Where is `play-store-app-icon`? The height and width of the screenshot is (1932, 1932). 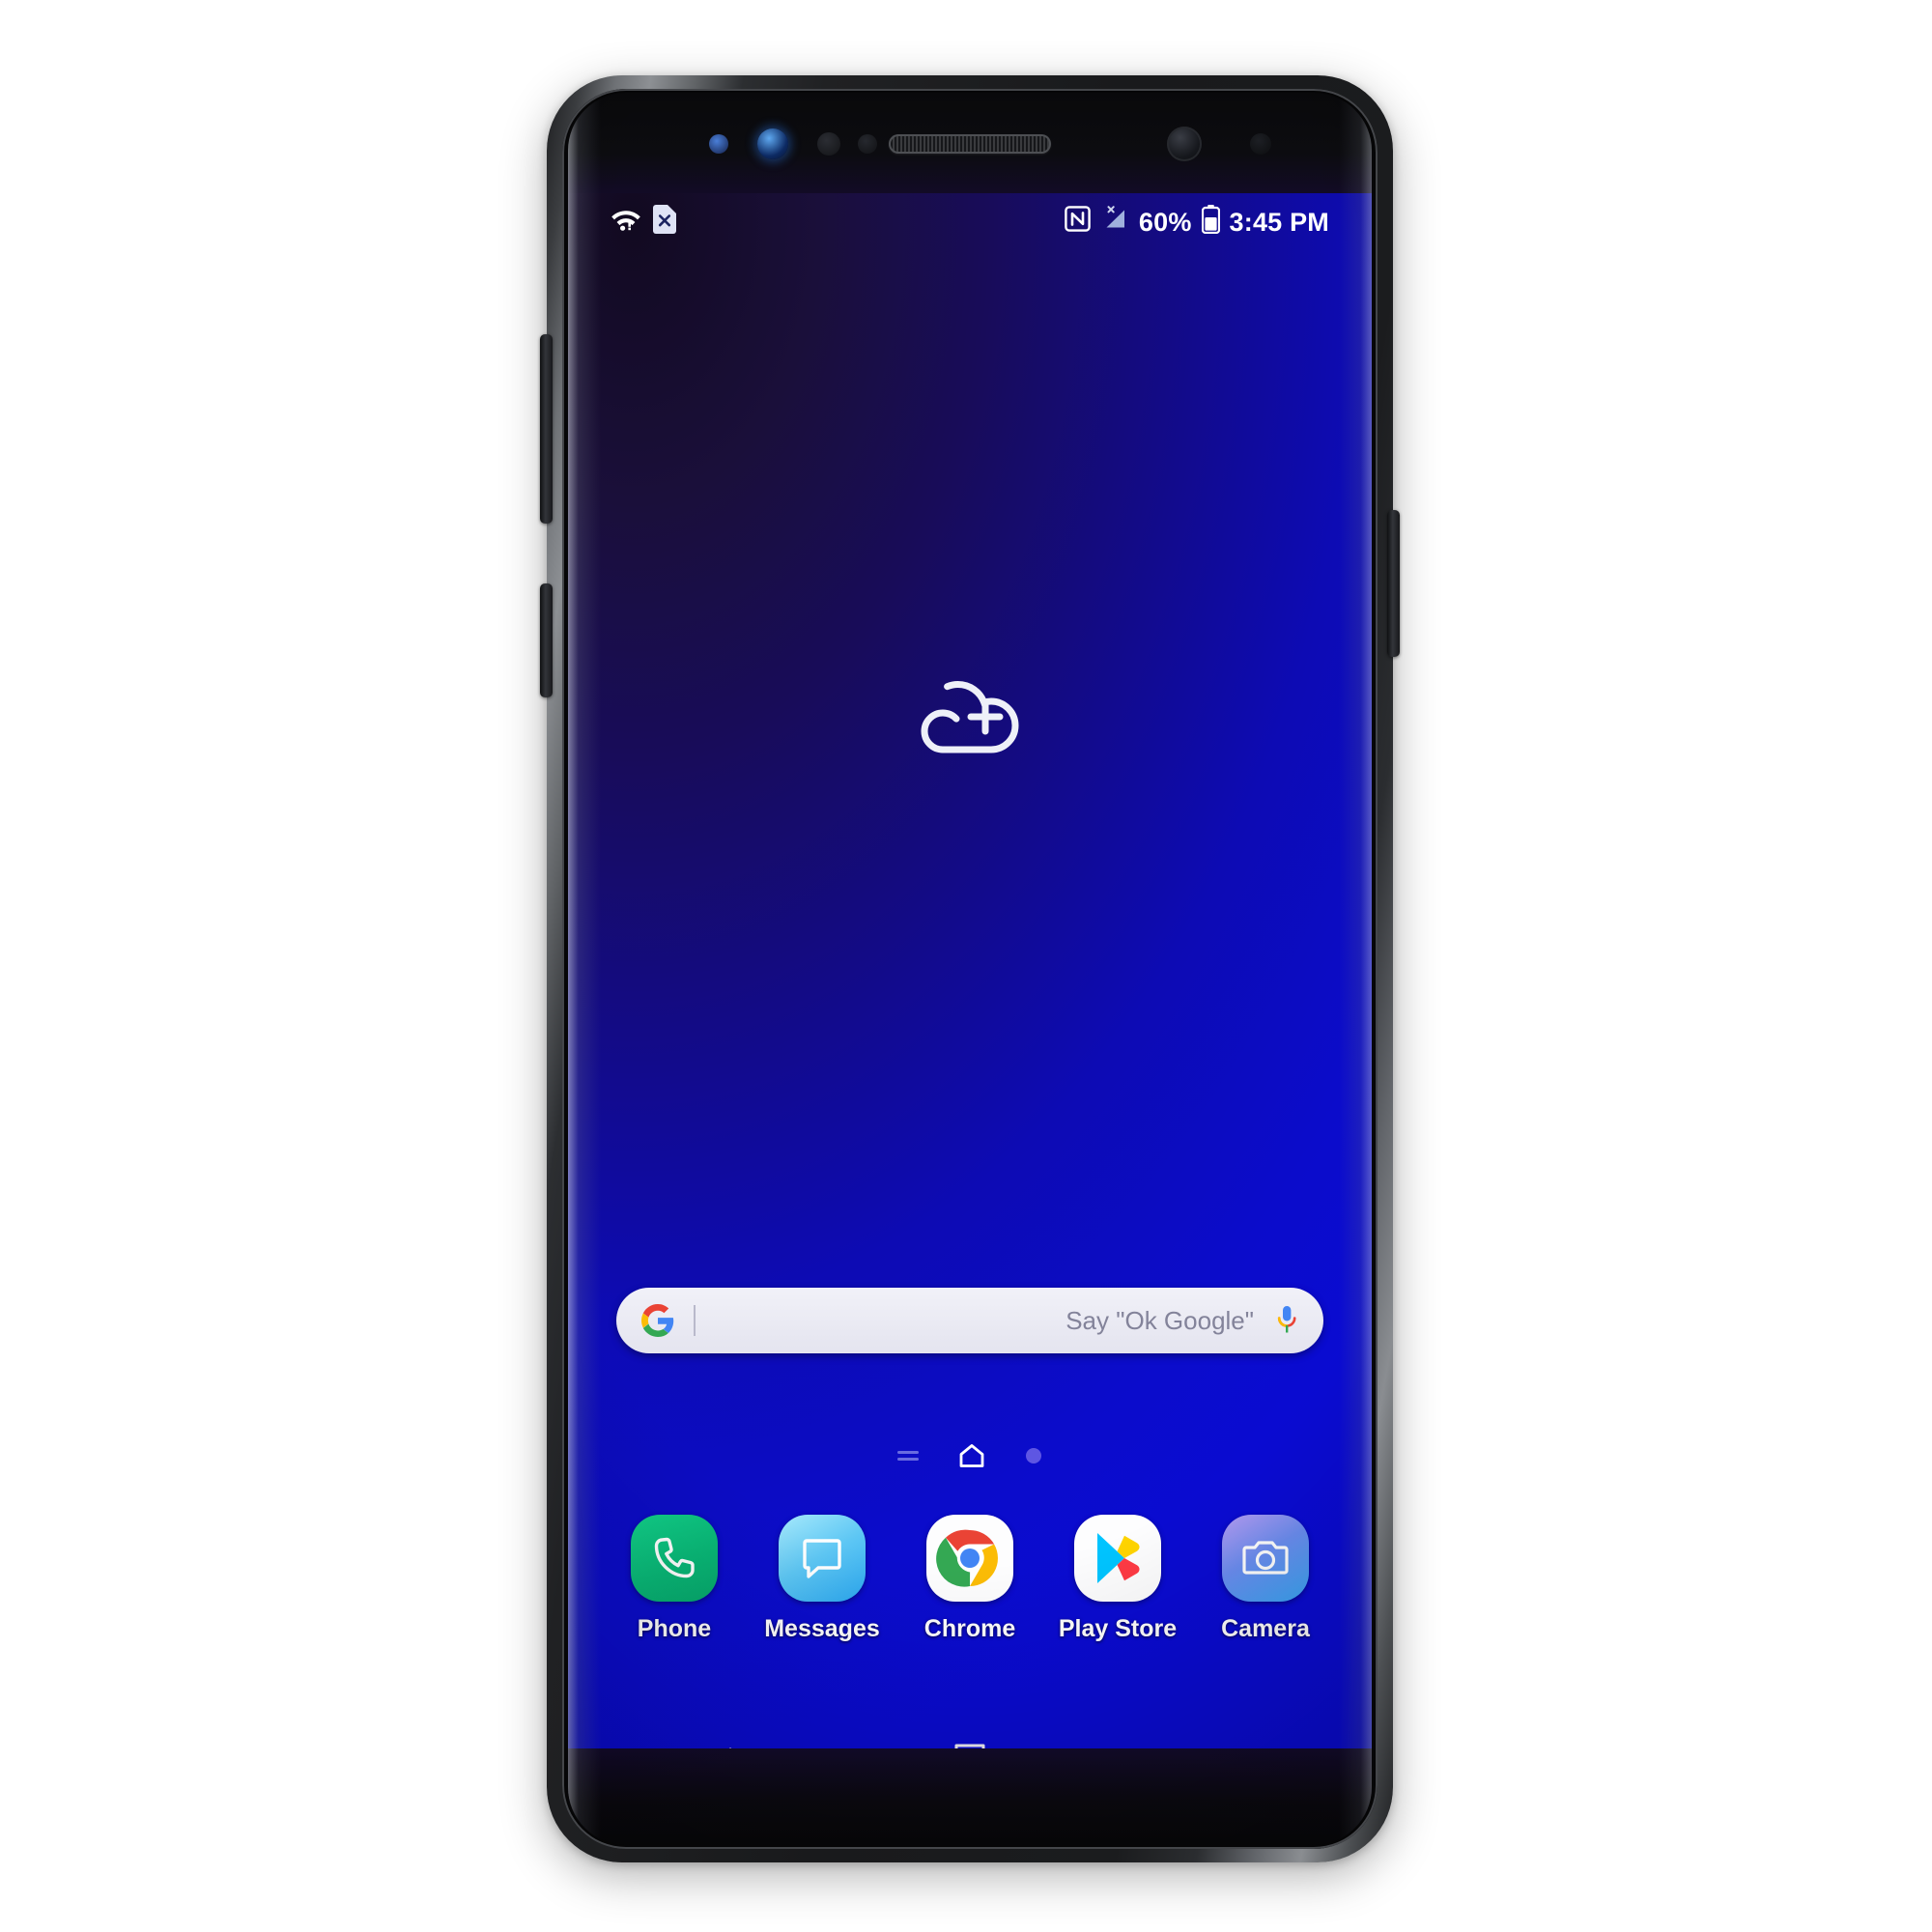
play-store-app-icon is located at coordinates (1117, 1558).